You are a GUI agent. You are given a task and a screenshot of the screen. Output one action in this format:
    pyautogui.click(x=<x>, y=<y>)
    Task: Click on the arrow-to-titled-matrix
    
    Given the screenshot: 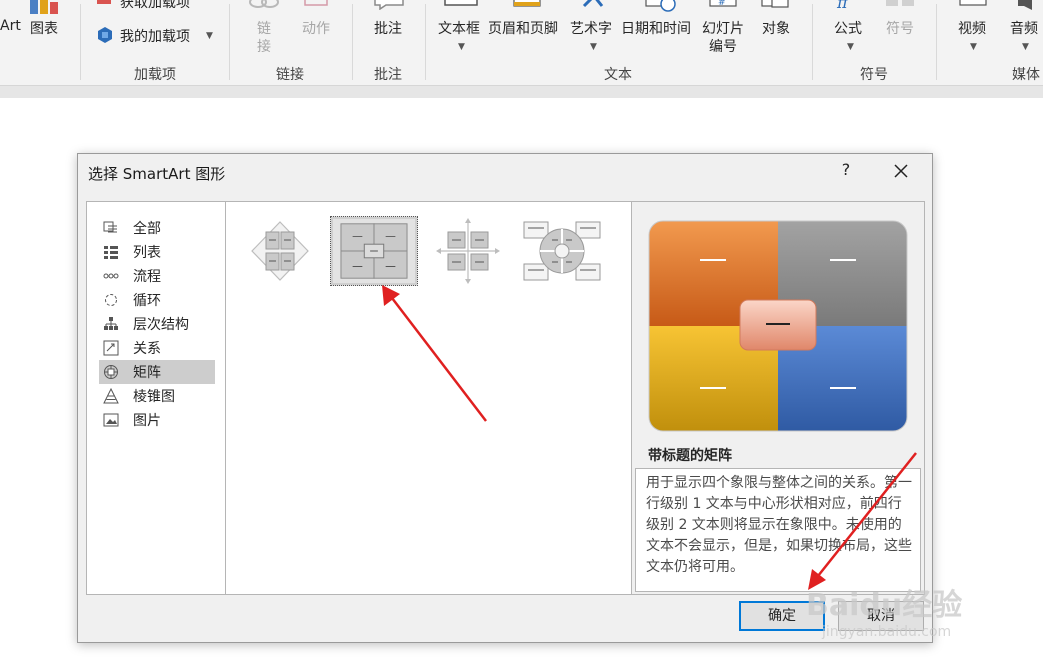 What is the action you would take?
    pyautogui.click(x=434, y=353)
    